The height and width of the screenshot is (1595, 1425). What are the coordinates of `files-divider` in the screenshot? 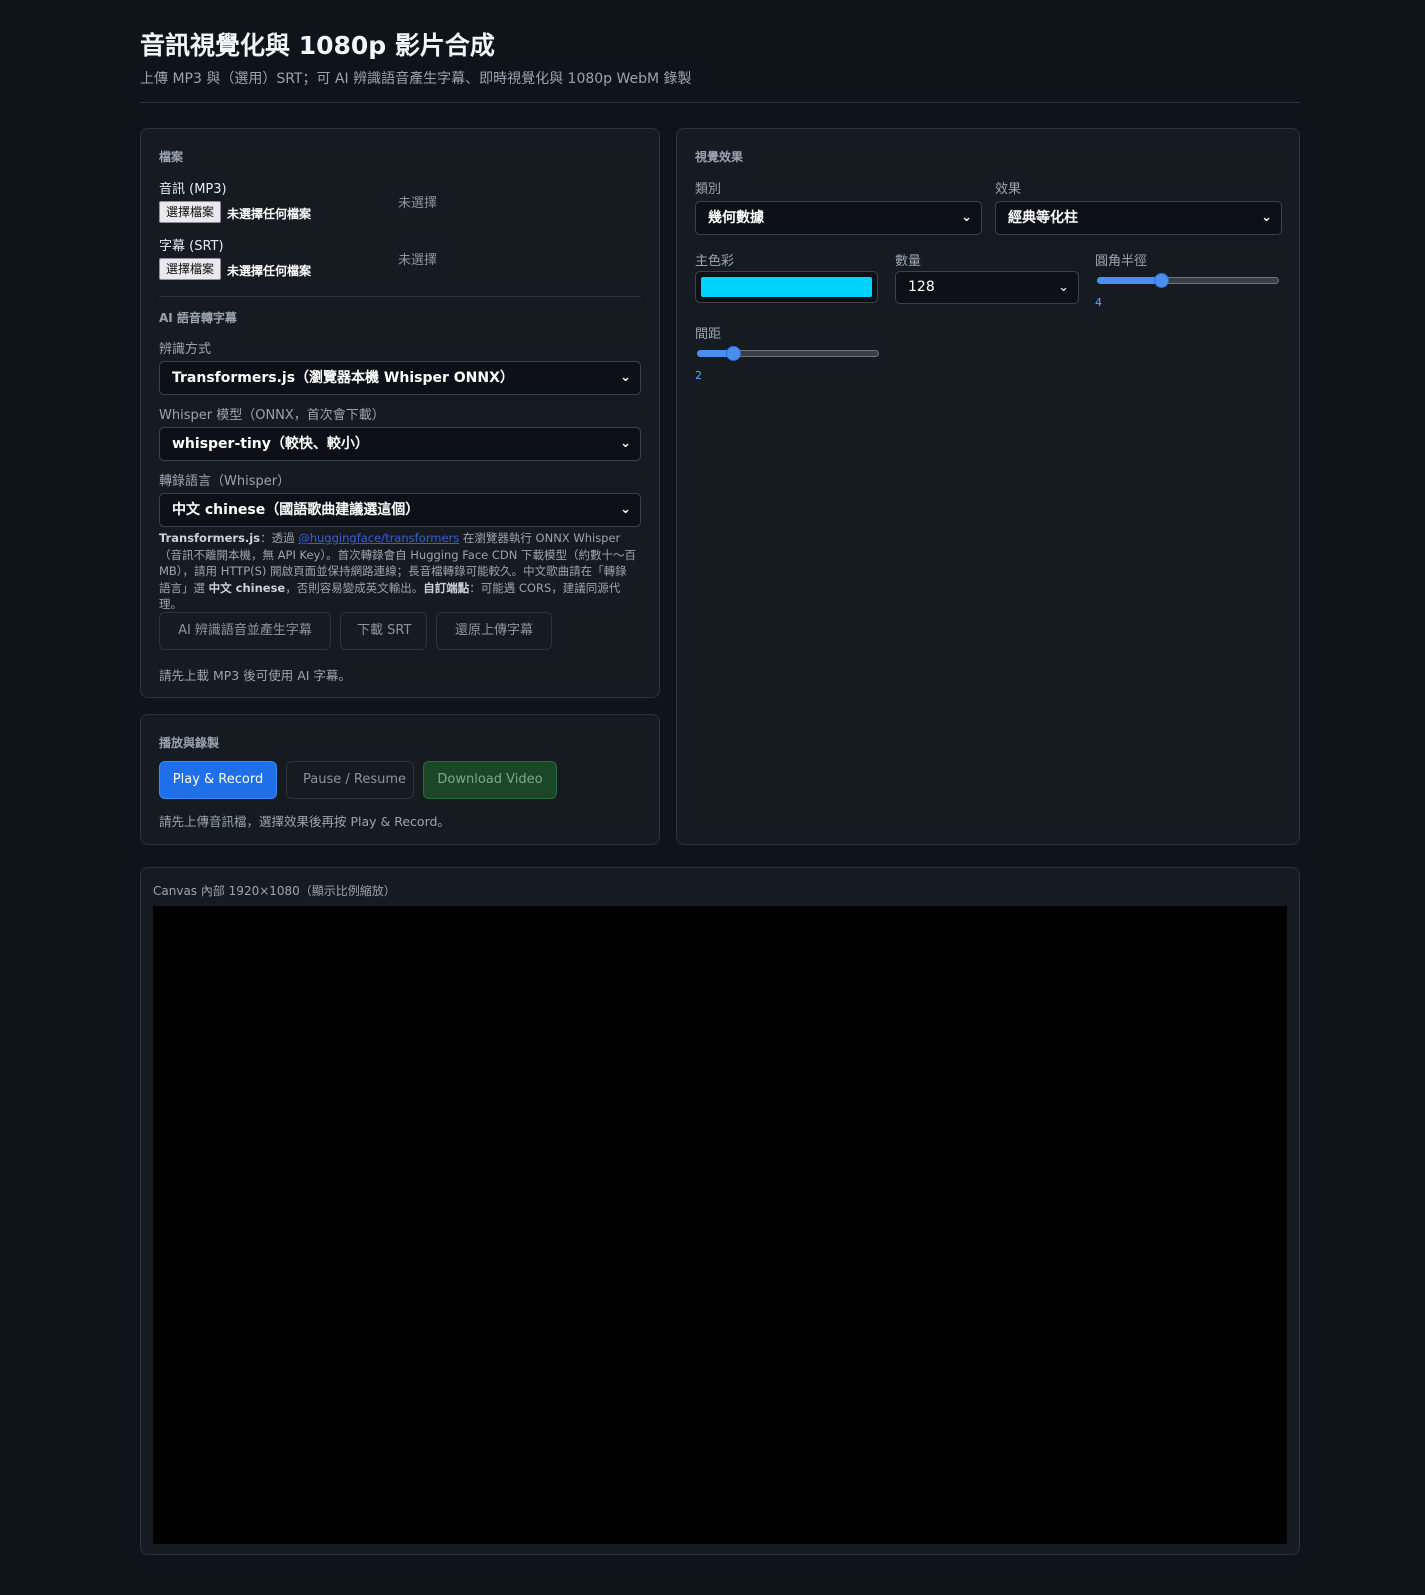 It's located at (400, 296).